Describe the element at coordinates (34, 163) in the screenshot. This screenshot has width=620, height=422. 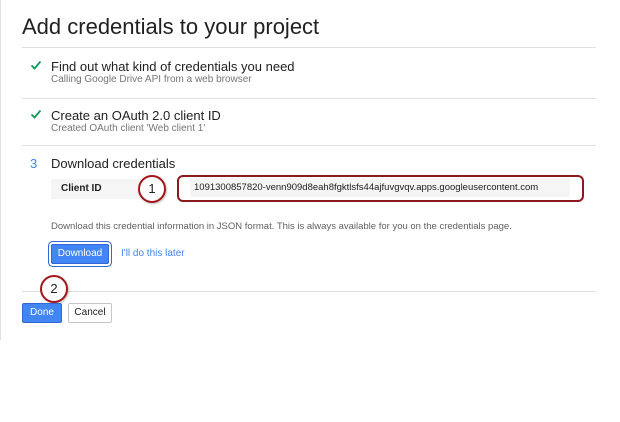
I see `step-3-number: 3` at that location.